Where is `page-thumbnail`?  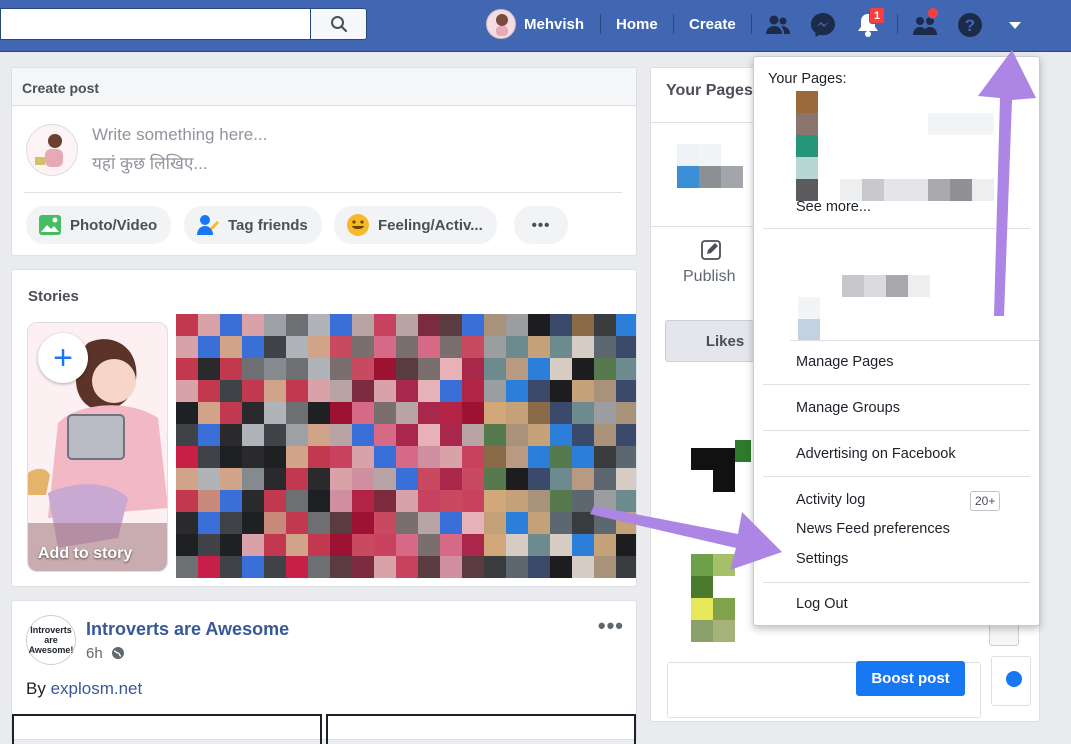 page-thumbnail is located at coordinates (710, 166).